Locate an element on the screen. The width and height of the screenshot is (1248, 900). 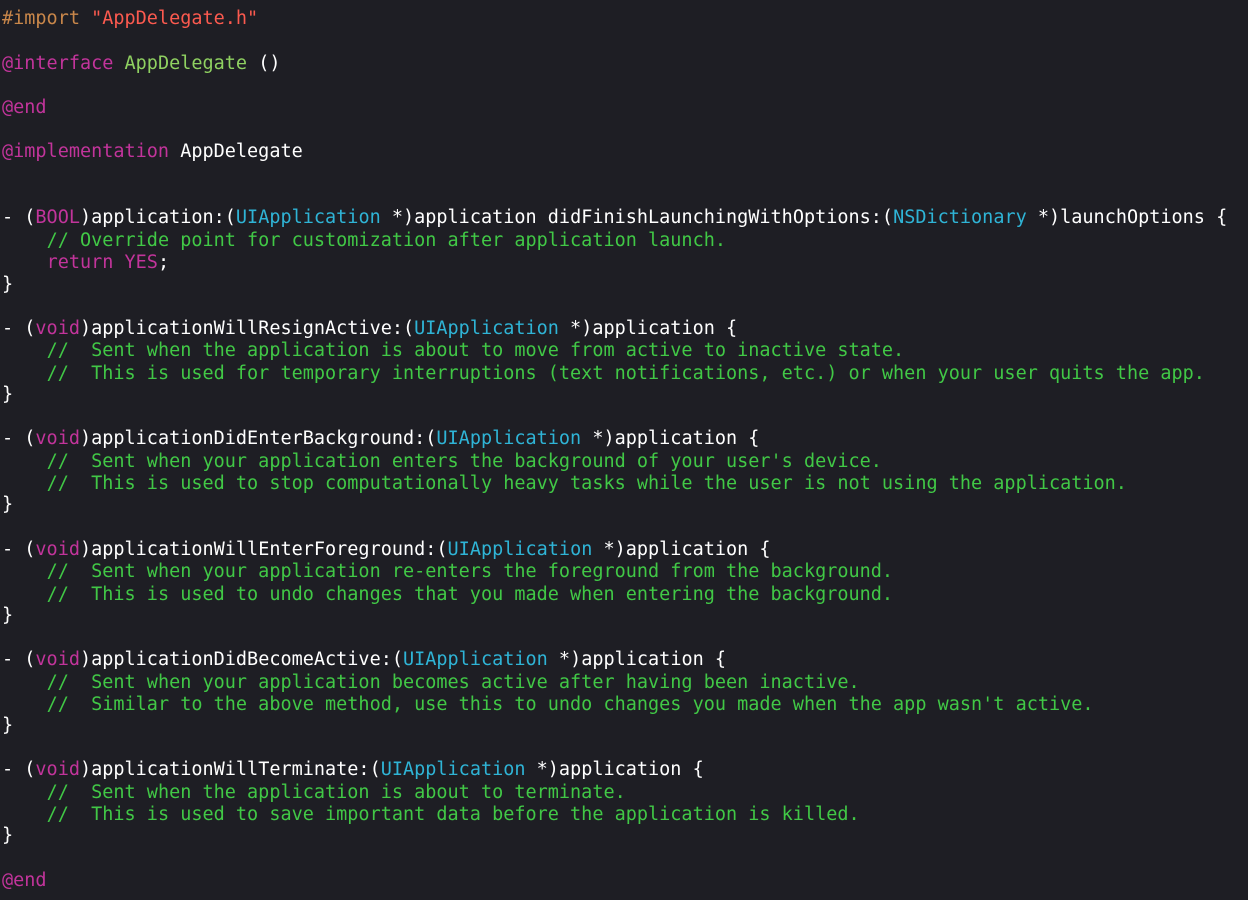
code-token-plain: )applicationWillTerminate:( is located at coordinates (230, 769).